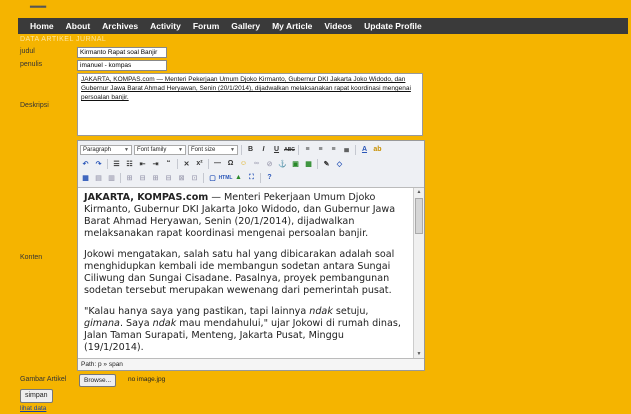 The height and width of the screenshot is (414, 631). I want to click on link-icon: ∞, so click(256, 163).